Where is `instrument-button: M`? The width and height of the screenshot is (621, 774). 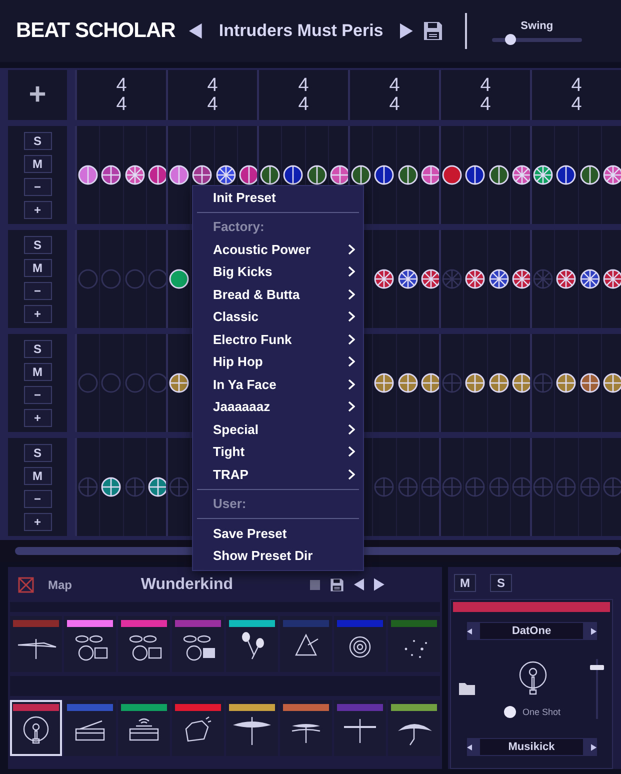
instrument-button: M is located at coordinates (465, 583).